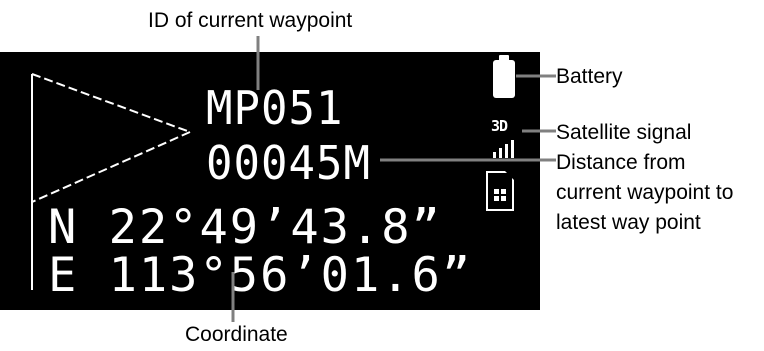 This screenshot has width=764, height=351. What do you see at coordinates (499, 126) in the screenshot?
I see `satellite-mode: 3D` at bounding box center [499, 126].